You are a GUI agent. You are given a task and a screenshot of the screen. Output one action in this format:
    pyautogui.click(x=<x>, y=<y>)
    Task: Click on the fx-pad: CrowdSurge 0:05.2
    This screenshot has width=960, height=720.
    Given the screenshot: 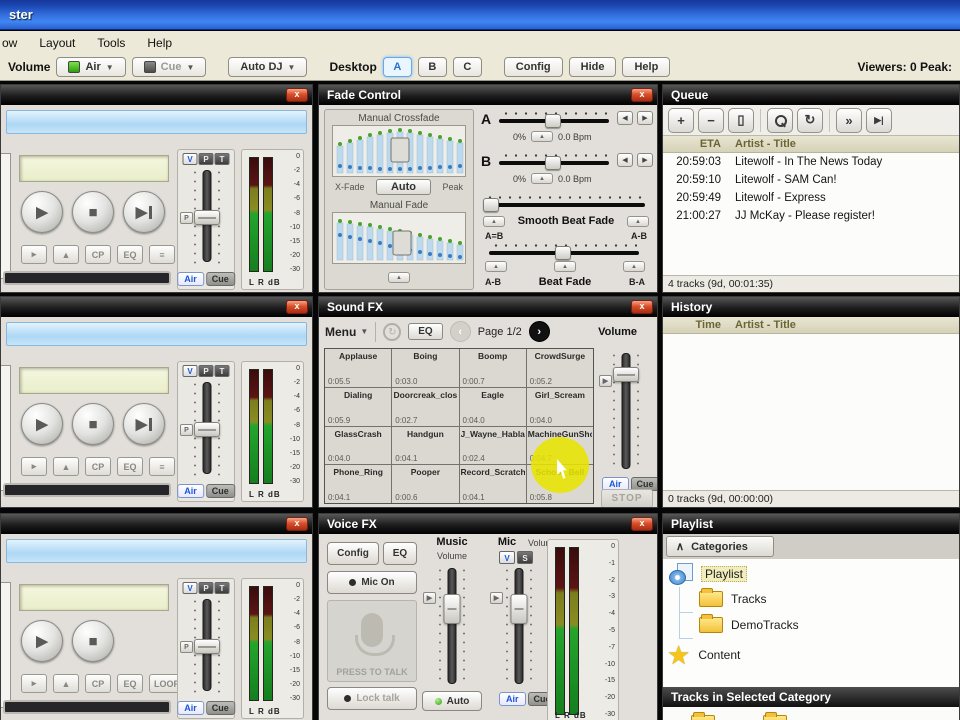 What is the action you would take?
    pyautogui.click(x=559, y=368)
    